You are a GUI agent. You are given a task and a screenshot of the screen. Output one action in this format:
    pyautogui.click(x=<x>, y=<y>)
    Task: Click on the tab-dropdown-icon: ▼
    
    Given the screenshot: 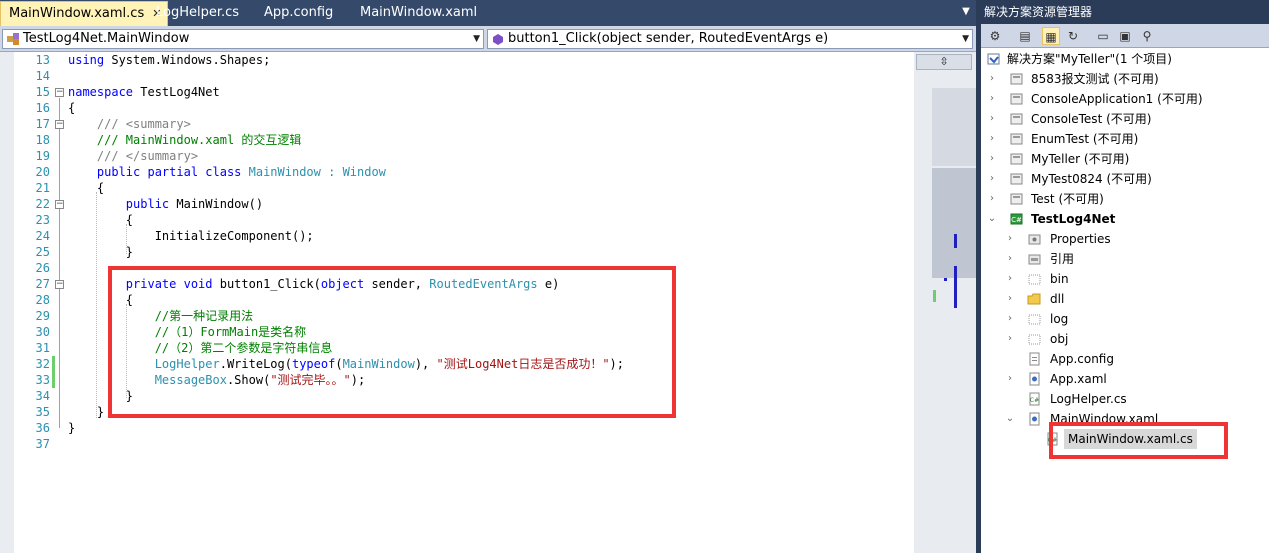 What is the action you would take?
    pyautogui.click(x=966, y=12)
    